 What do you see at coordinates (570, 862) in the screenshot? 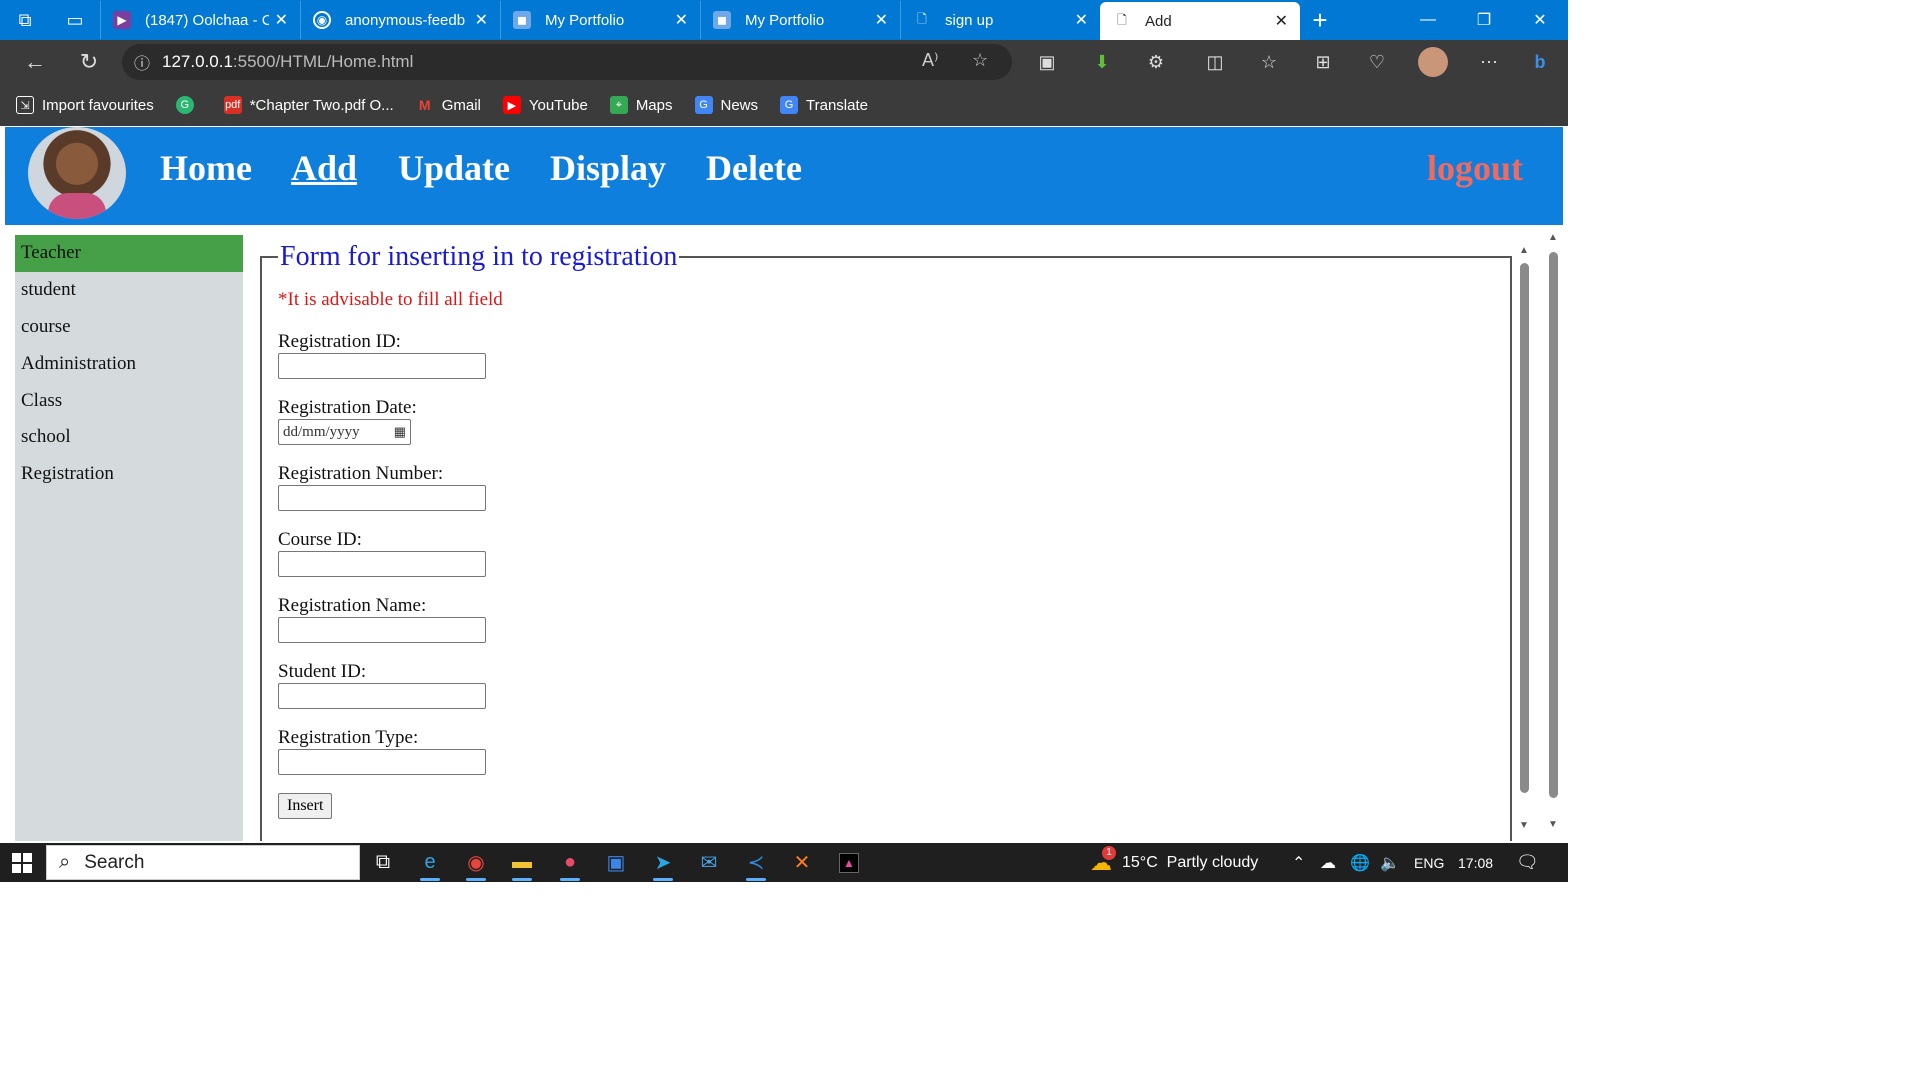
I see `recorder-icon: ●` at bounding box center [570, 862].